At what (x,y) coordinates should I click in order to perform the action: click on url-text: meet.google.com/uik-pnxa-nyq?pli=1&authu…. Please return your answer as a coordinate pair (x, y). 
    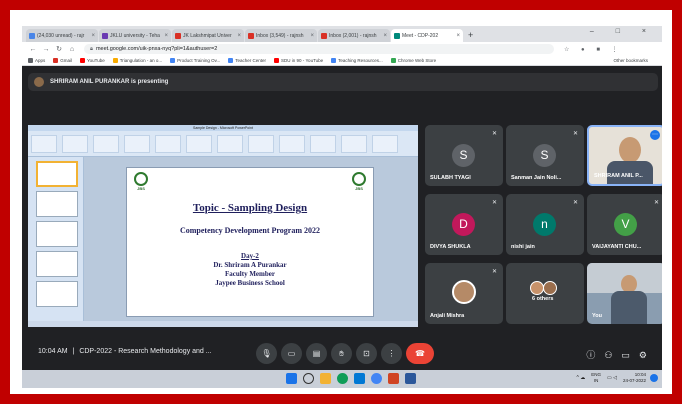
    Looking at the image, I should click on (156, 49).